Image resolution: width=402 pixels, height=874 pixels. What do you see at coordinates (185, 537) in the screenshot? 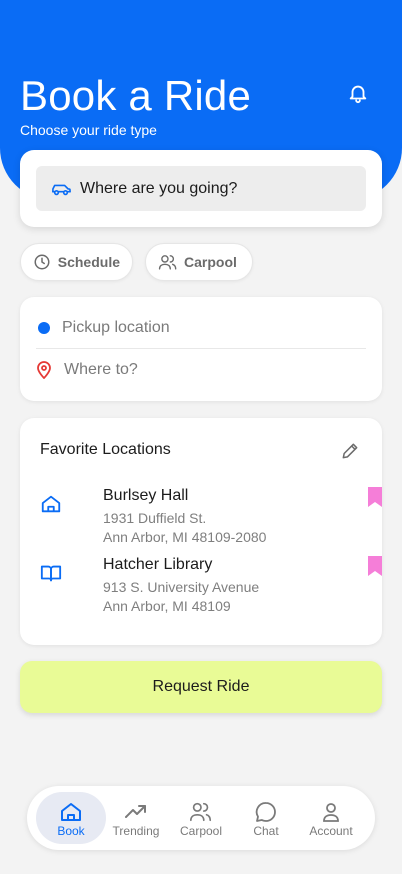
I see `favorite-address-line2: Ann Arbor, MI 48109-2080` at bounding box center [185, 537].